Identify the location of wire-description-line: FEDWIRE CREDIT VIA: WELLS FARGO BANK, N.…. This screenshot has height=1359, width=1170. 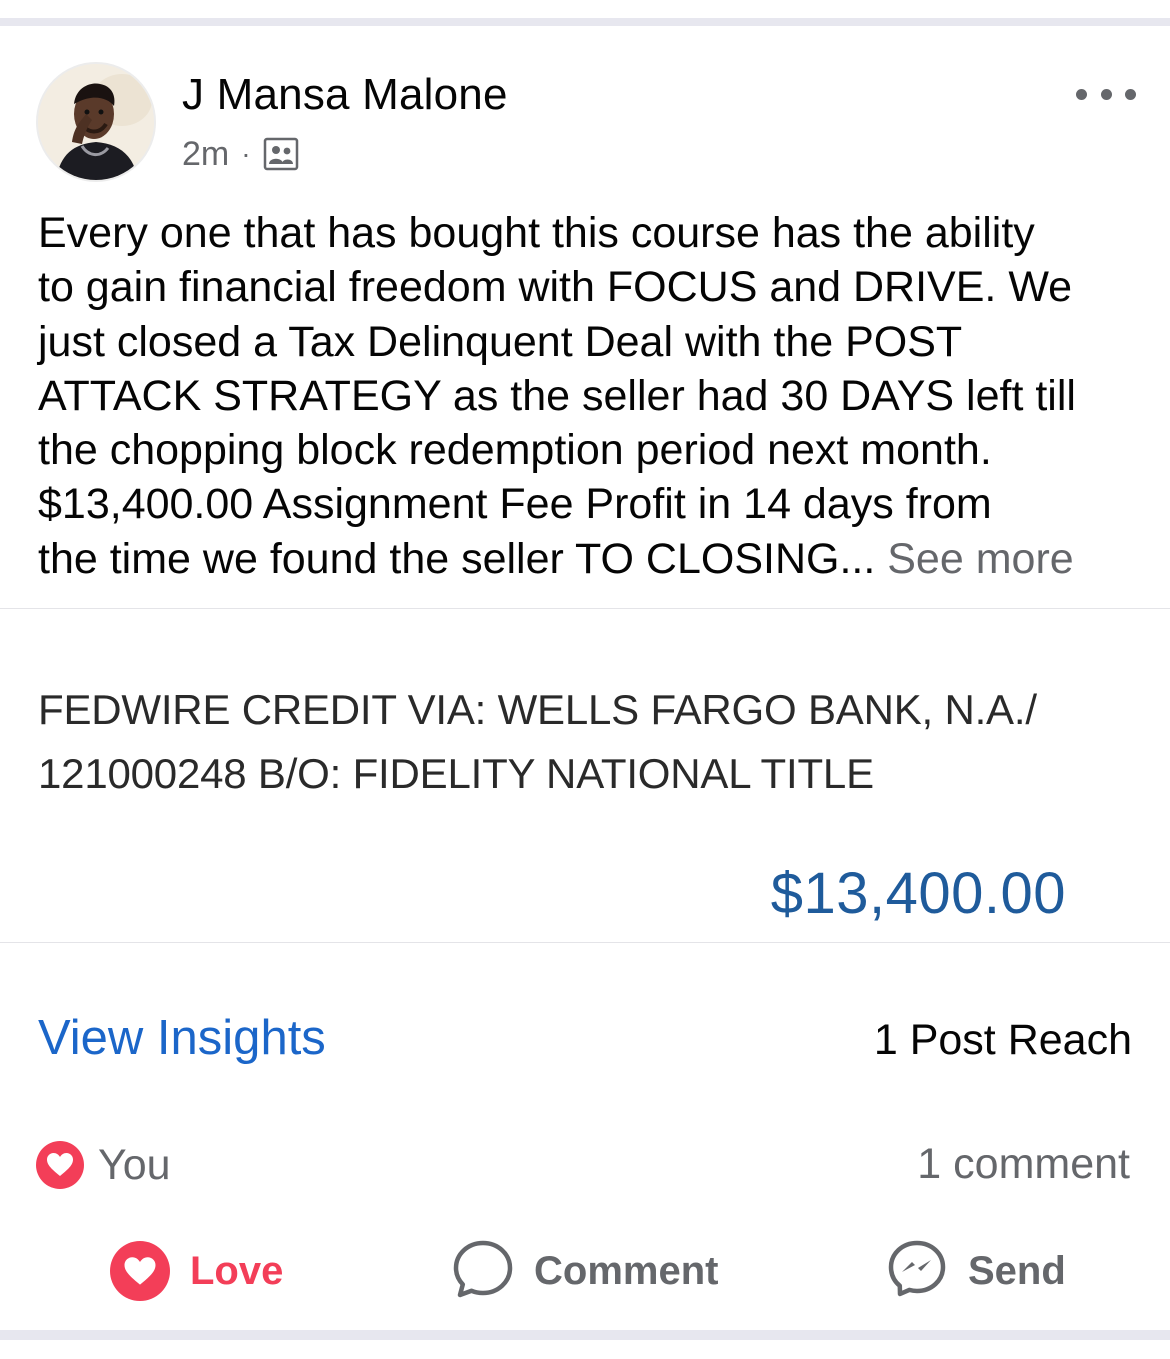
(537, 709).